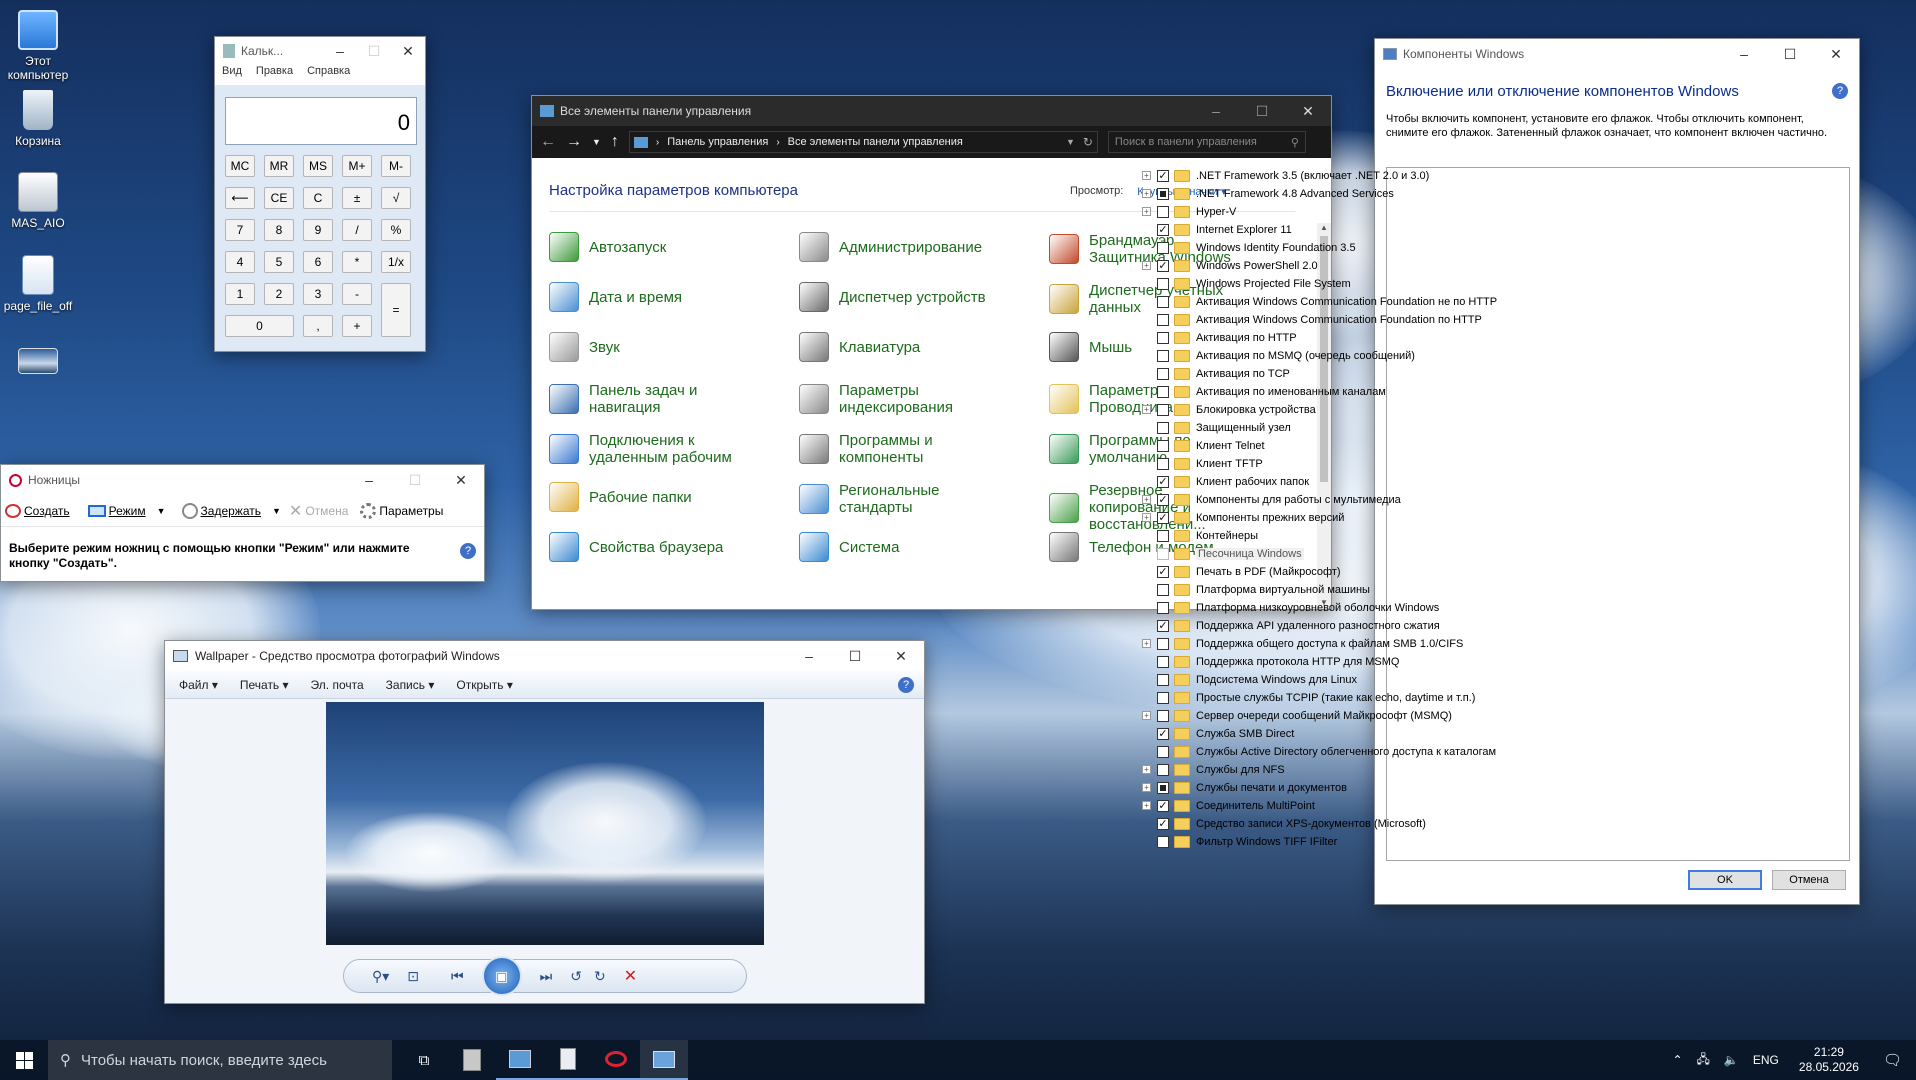  I want to click on ok-button: OK, so click(1725, 880).